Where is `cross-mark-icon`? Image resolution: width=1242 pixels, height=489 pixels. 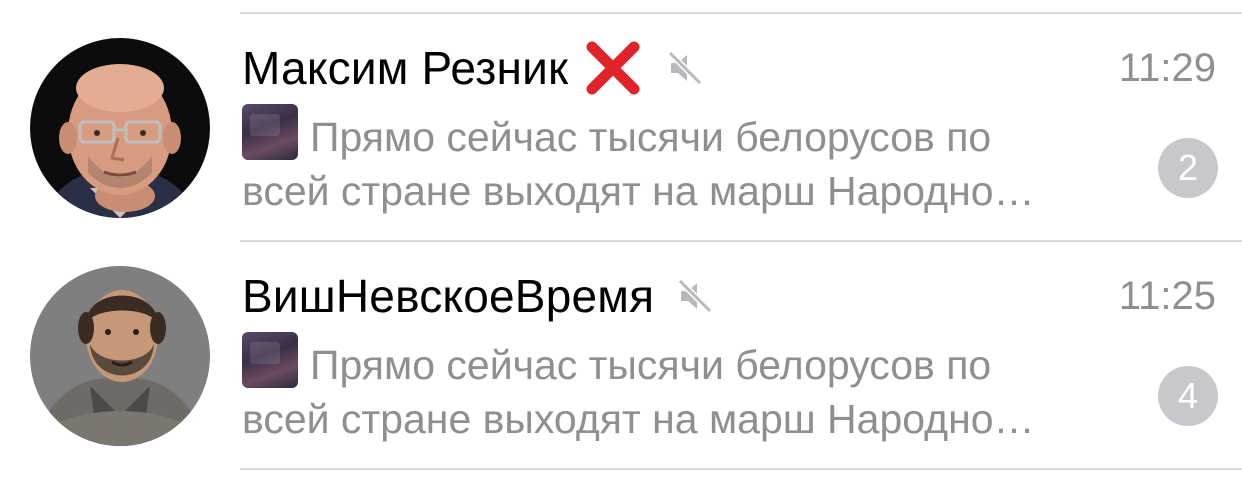
cross-mark-icon is located at coordinates (613, 68).